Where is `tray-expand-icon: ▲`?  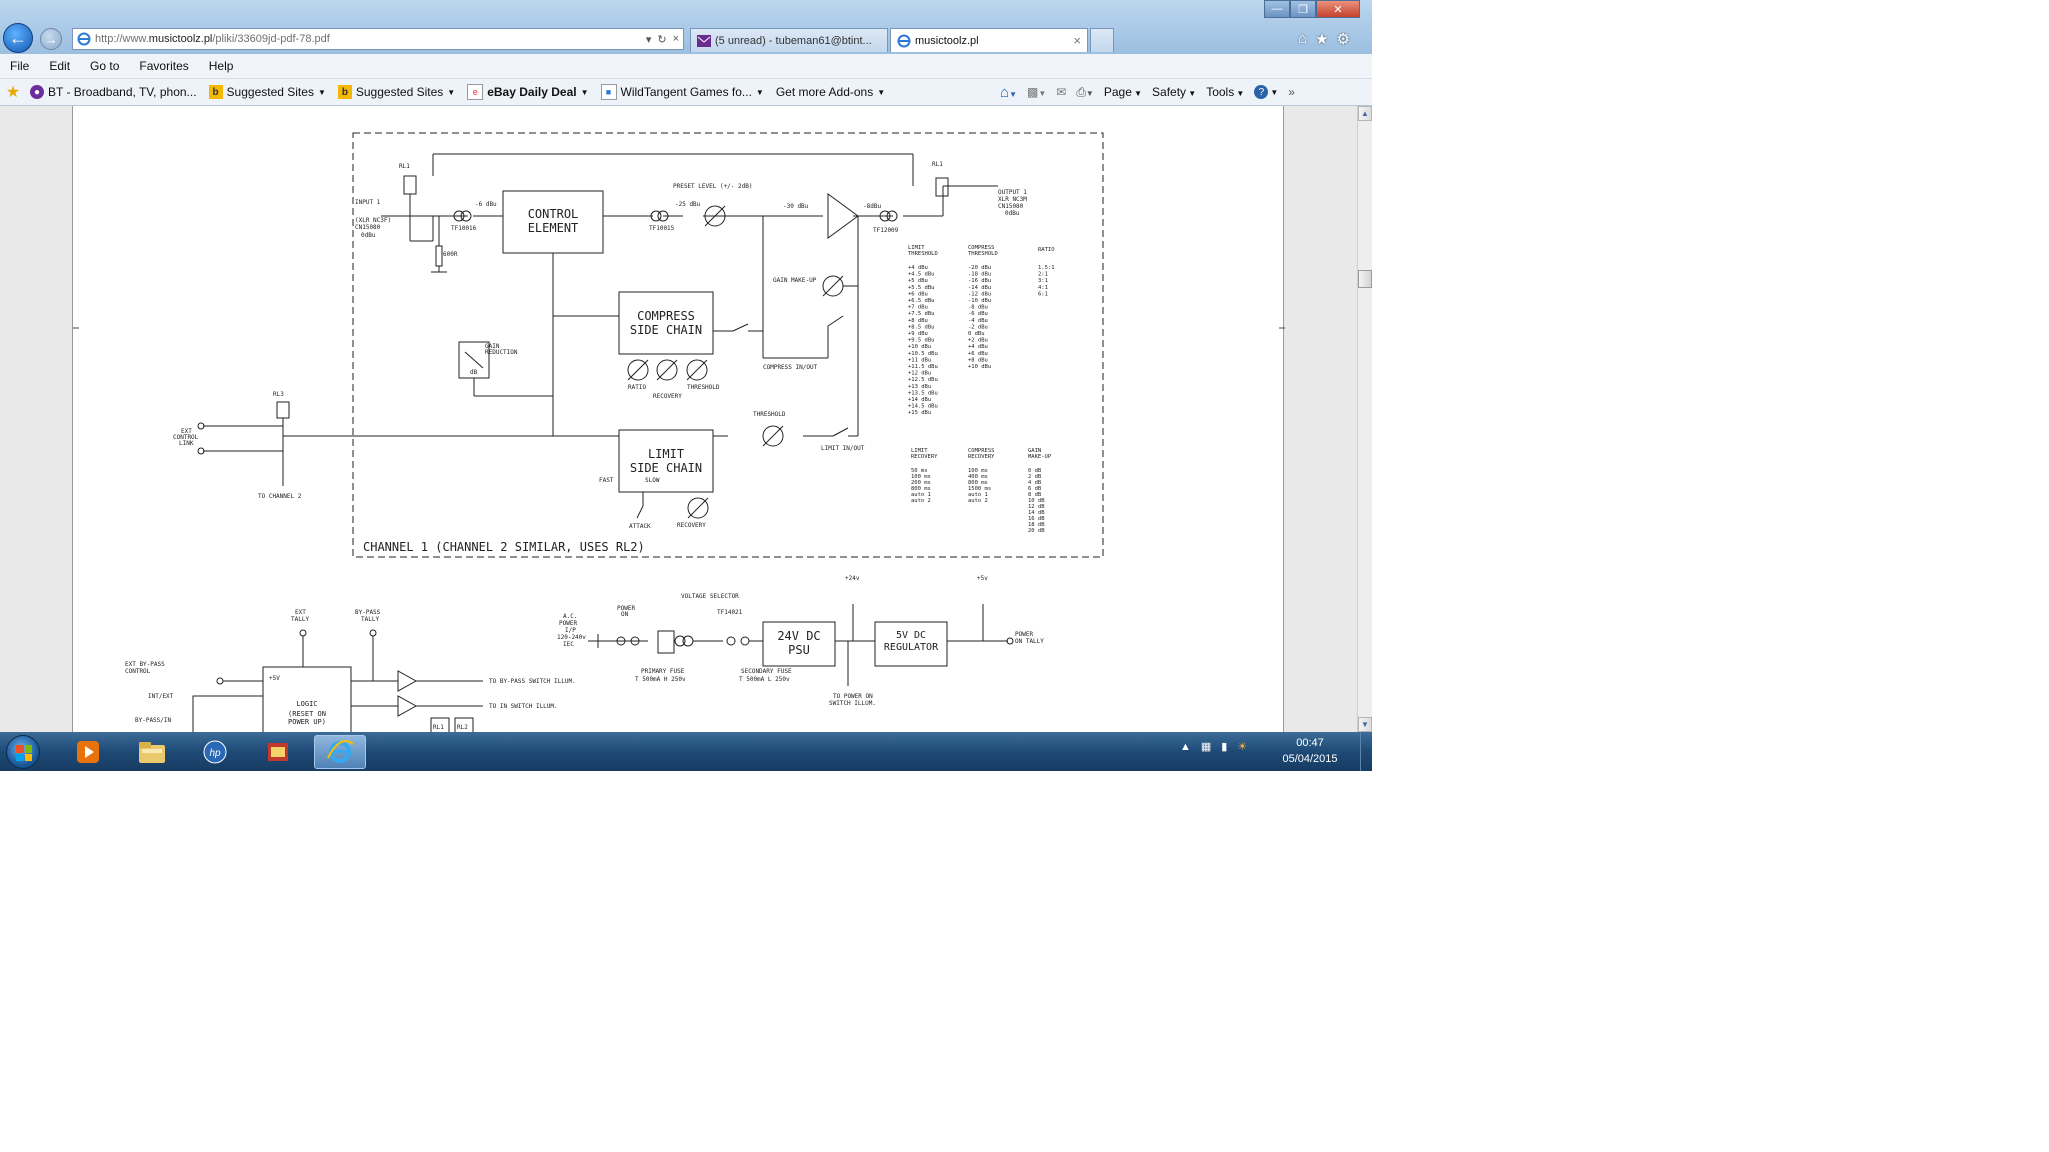 tray-expand-icon: ▲ is located at coordinates (1185, 747).